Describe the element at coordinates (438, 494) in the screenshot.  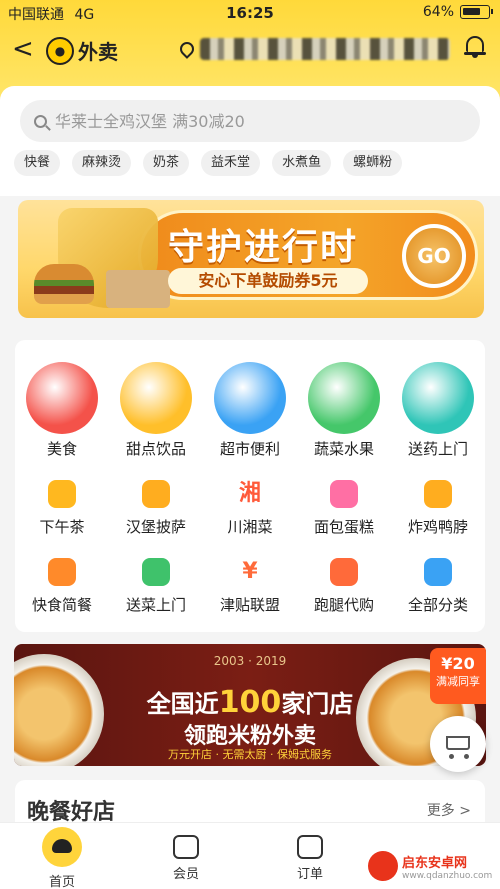
I see `drumstick-icon` at that location.